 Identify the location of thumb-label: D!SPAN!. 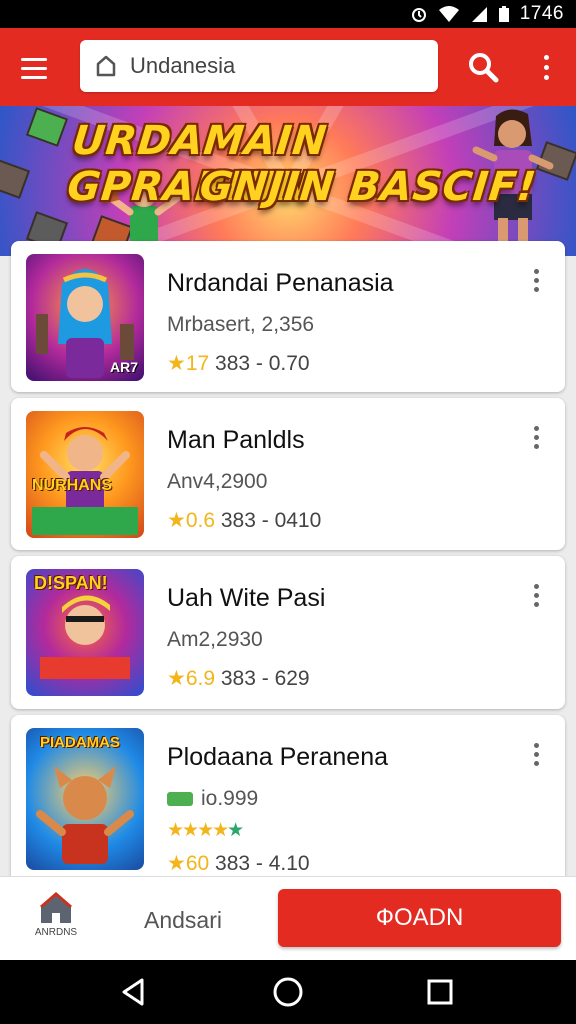
(71, 583).